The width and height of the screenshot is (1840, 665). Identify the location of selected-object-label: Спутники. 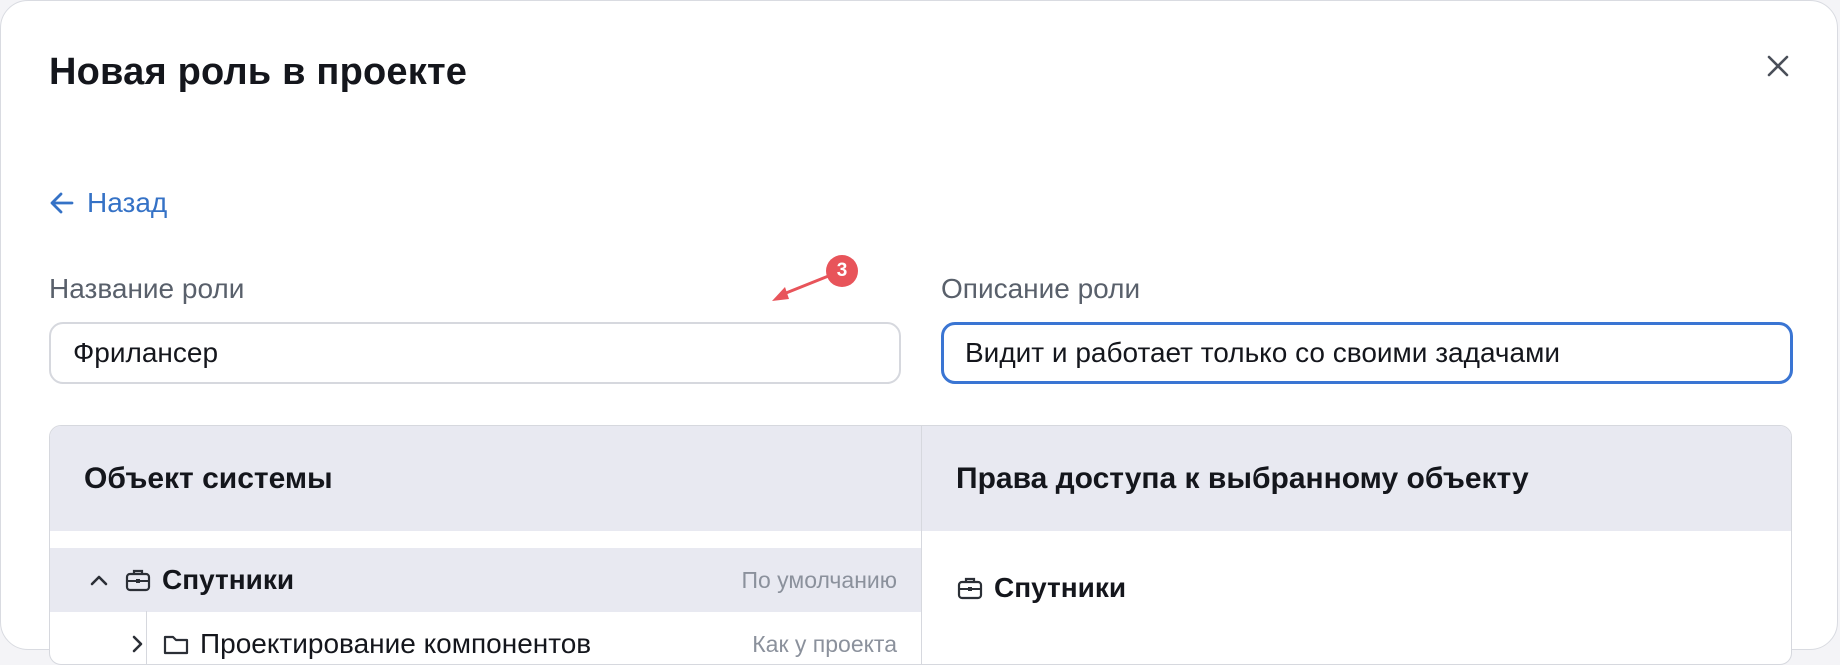
(1060, 587).